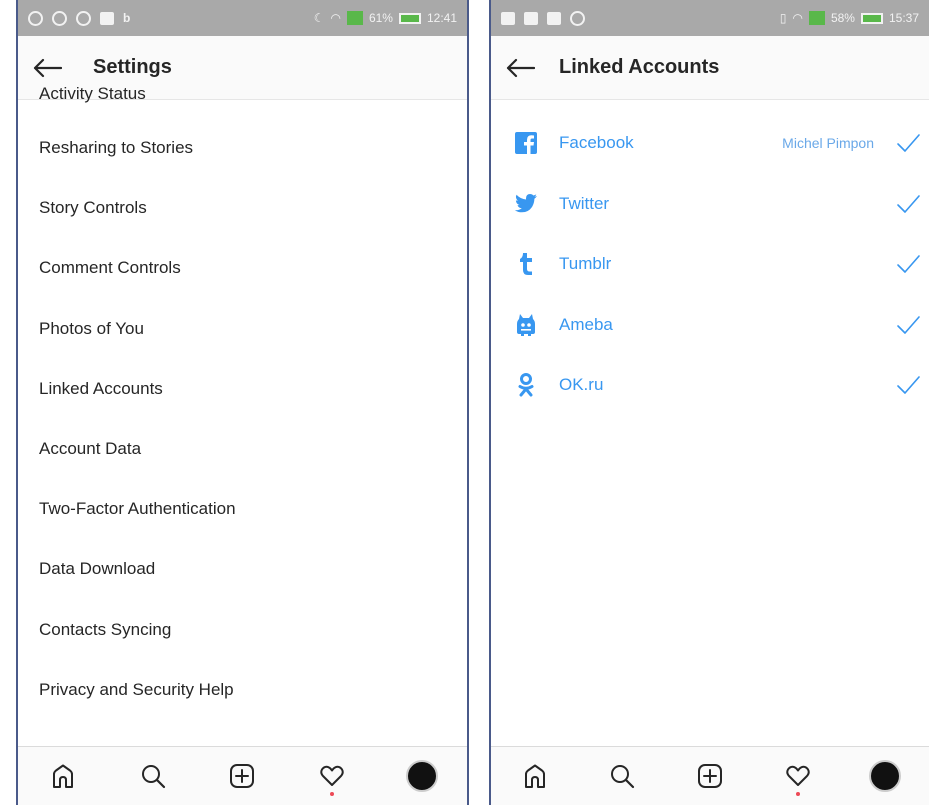 This screenshot has width=929, height=805. Describe the element at coordinates (522, 68) in the screenshot. I see `back-arrow-icon` at that location.